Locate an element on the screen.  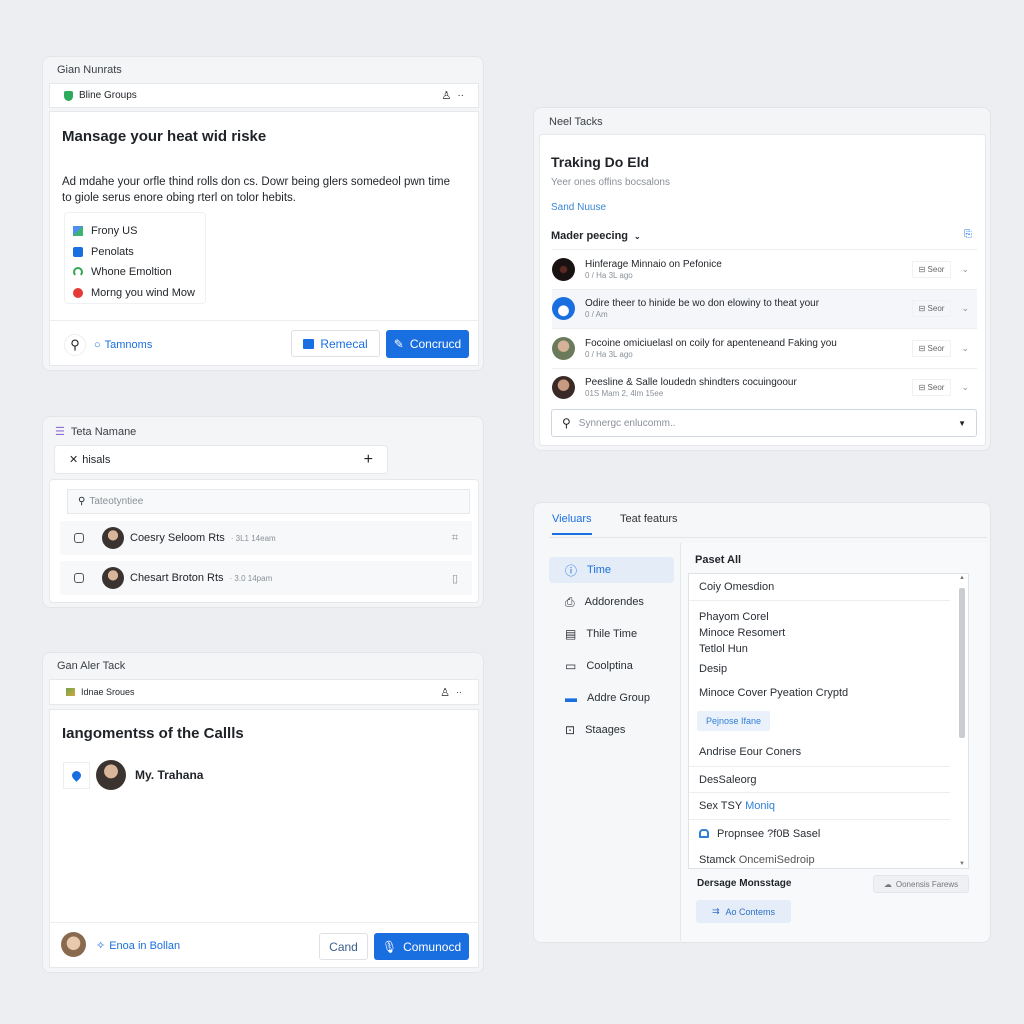
search-input: ⚲ Tateotyntiee is located at coordinates (268, 501).